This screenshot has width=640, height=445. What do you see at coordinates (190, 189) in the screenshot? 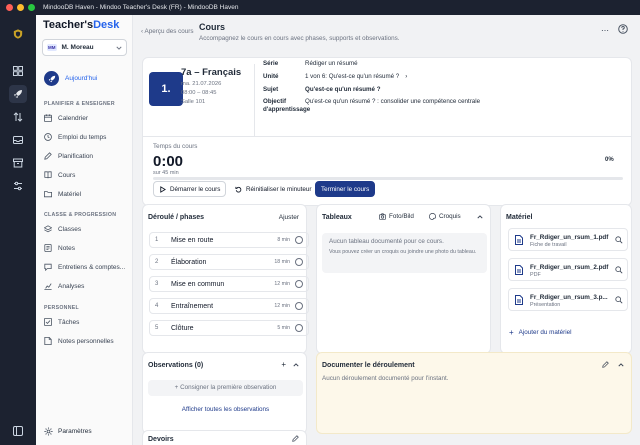
I see `start-lesson-button: Démarrer le cours` at bounding box center [190, 189].